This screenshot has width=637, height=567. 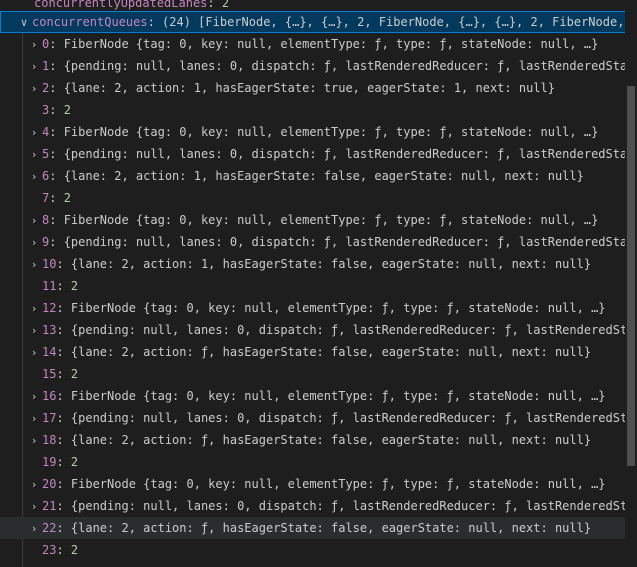 I want to click on chevron-down-icon: ∨, so click(x=24, y=22).